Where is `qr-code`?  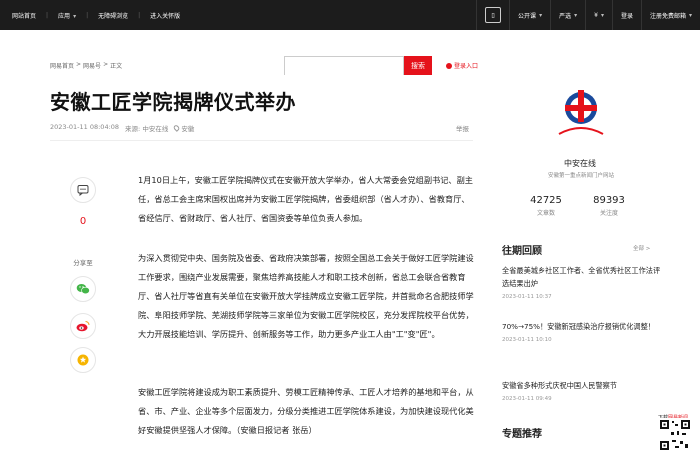
qr-code is located at coordinates (675, 434).